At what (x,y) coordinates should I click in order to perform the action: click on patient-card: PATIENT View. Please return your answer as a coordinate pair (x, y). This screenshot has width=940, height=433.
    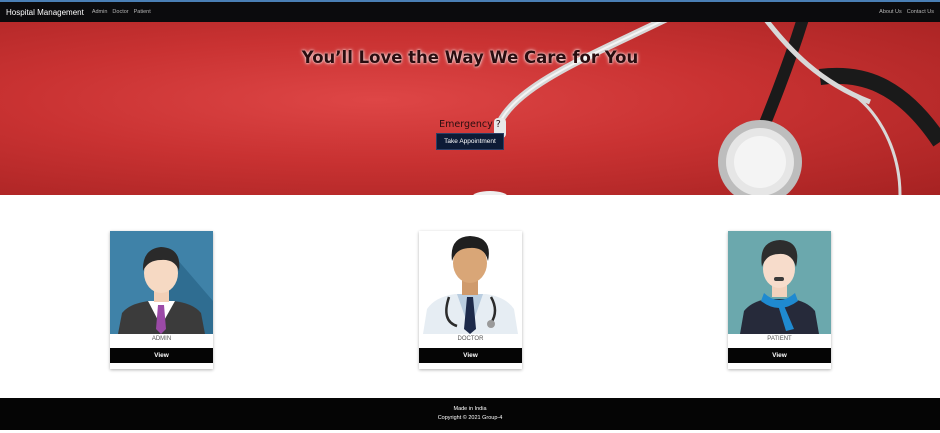
    Looking at the image, I should click on (779, 300).